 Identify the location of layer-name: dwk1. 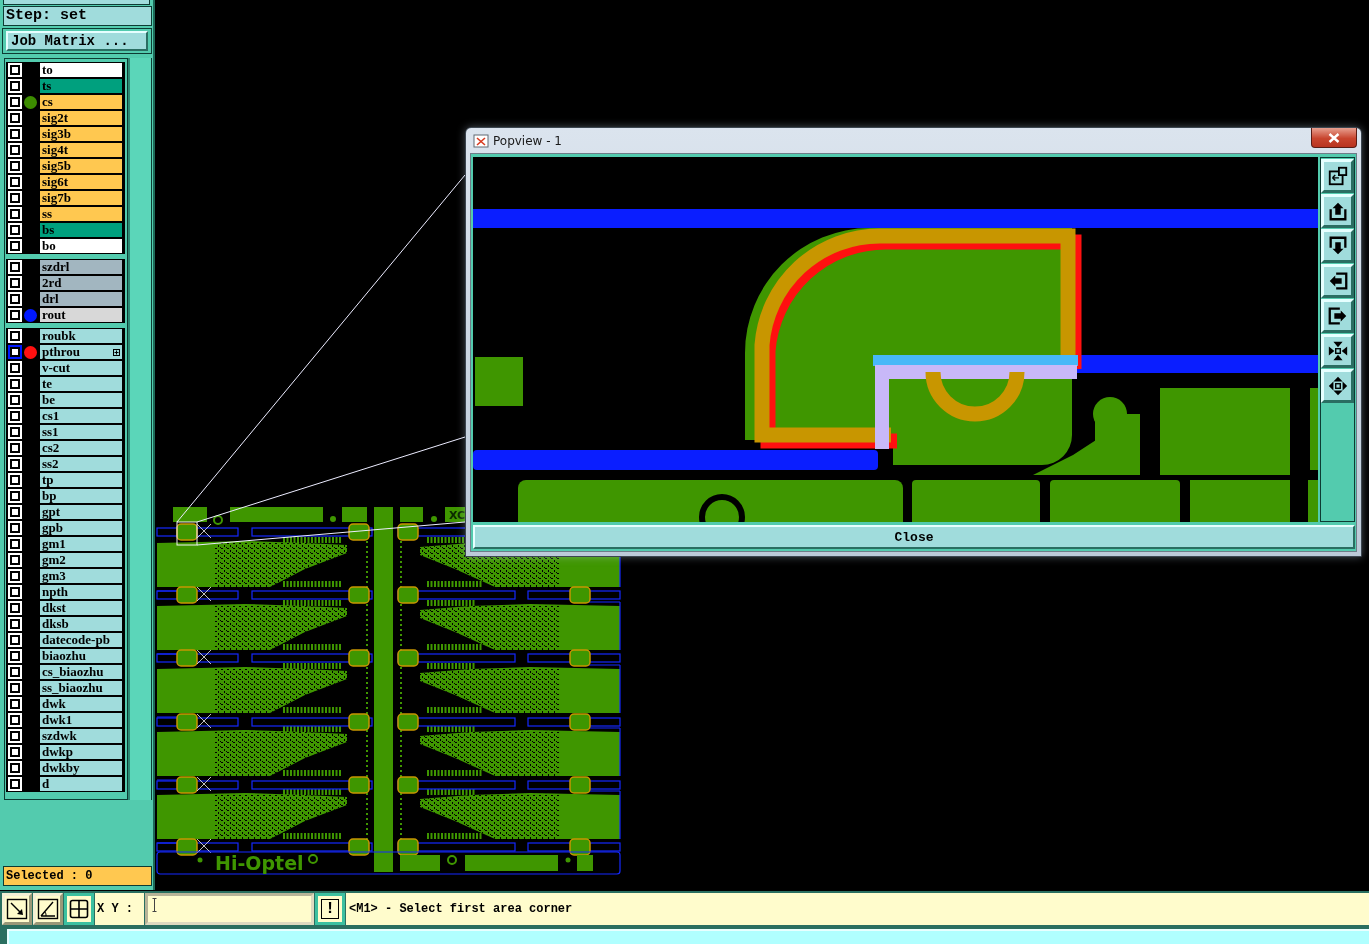
(81, 720).